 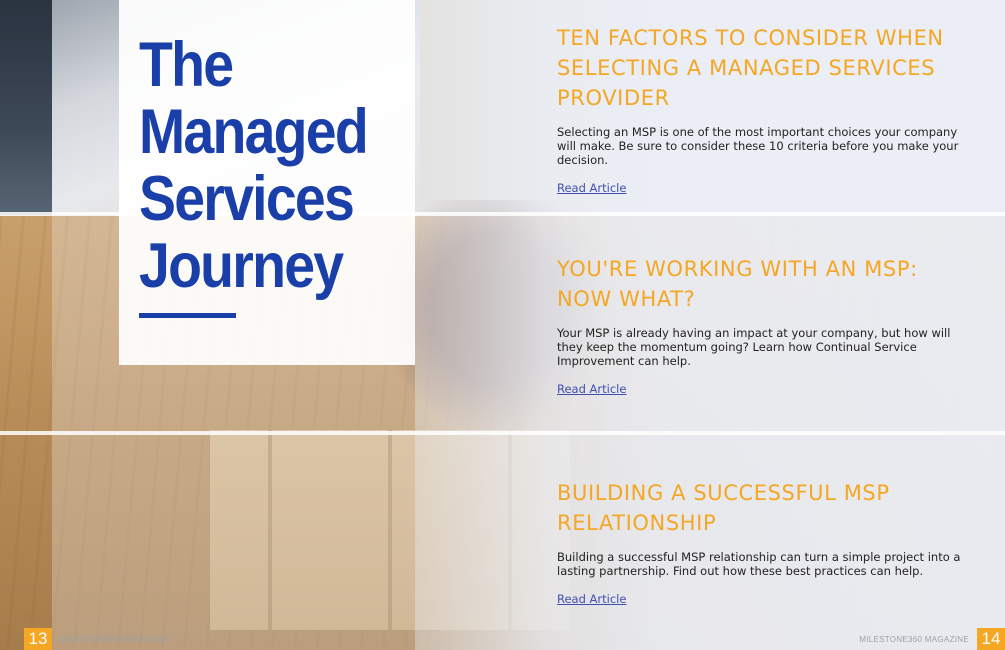 I want to click on article-heading: Building a Successful MSP Relationship, so click(x=723, y=508).